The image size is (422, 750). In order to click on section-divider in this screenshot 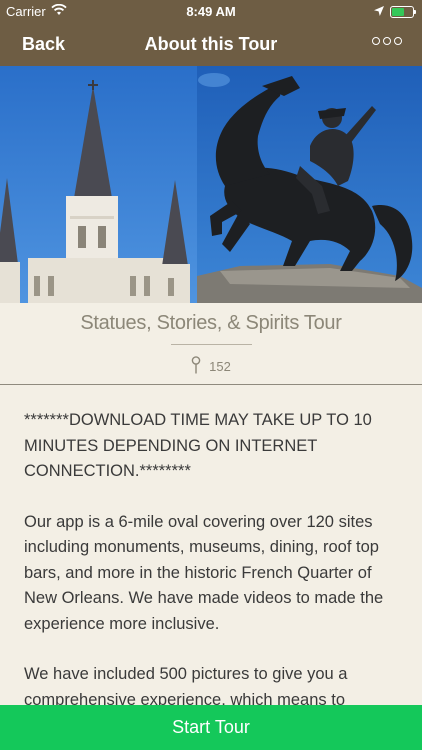, I will do `click(211, 384)`.